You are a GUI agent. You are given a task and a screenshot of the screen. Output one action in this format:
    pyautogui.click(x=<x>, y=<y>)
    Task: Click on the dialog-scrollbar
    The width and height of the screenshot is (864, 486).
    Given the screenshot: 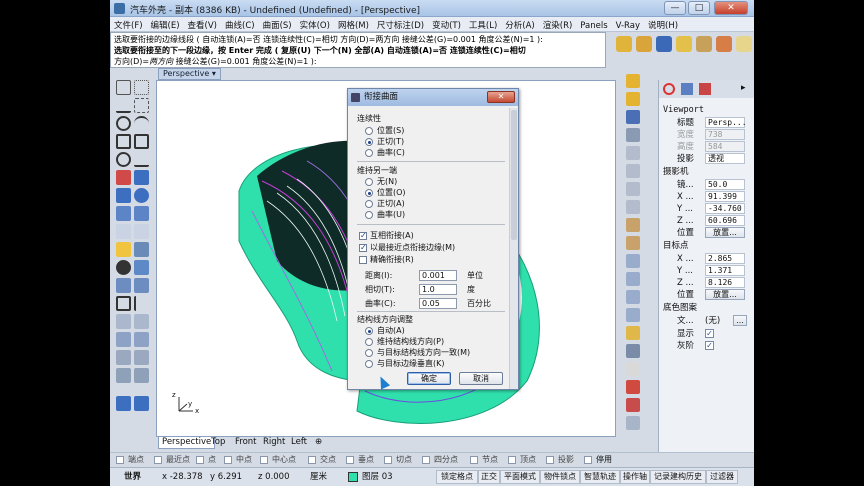 What is the action you would take?
    pyautogui.click(x=513, y=248)
    